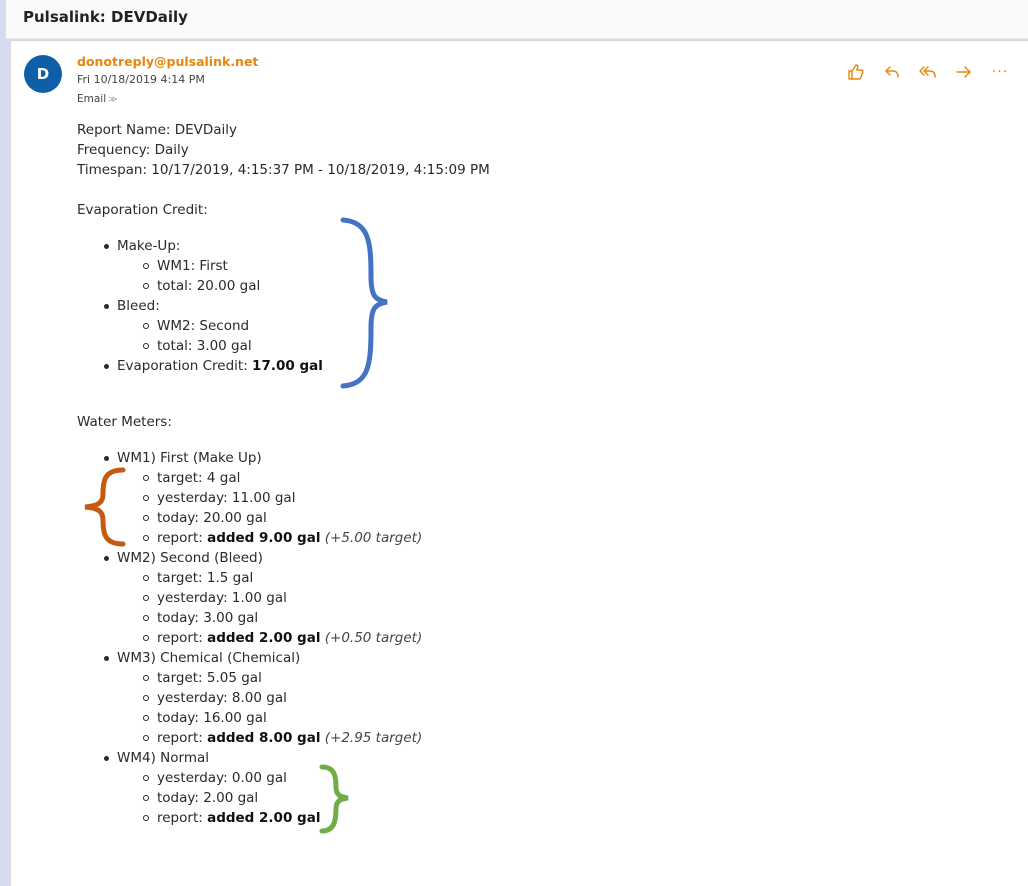  Describe the element at coordinates (527, 326) in the screenshot. I see `list-item: WM2: Second` at that location.